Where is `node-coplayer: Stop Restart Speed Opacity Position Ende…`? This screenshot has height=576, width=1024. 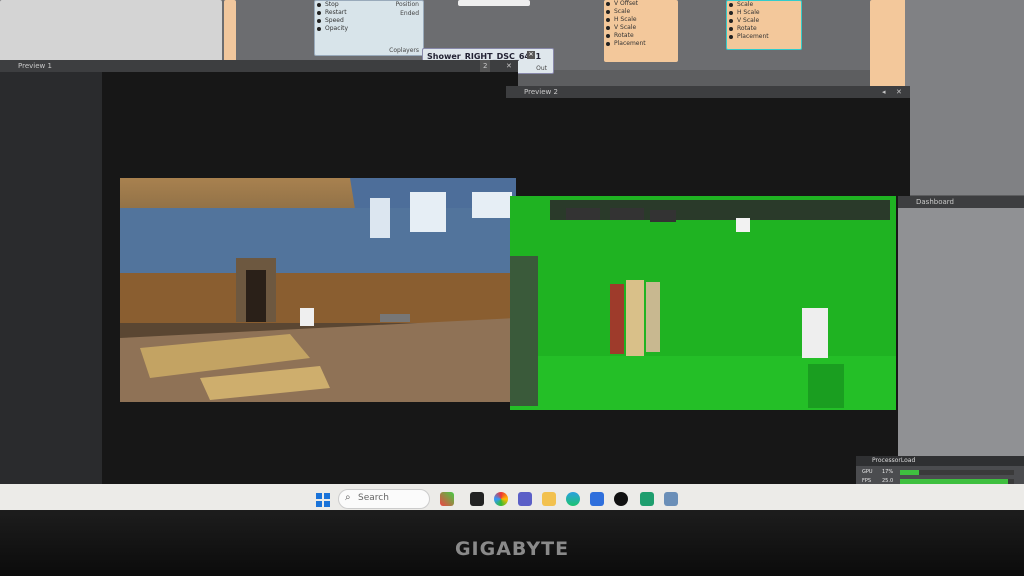 node-coplayer: Stop Restart Speed Opacity Position Ende… is located at coordinates (369, 28).